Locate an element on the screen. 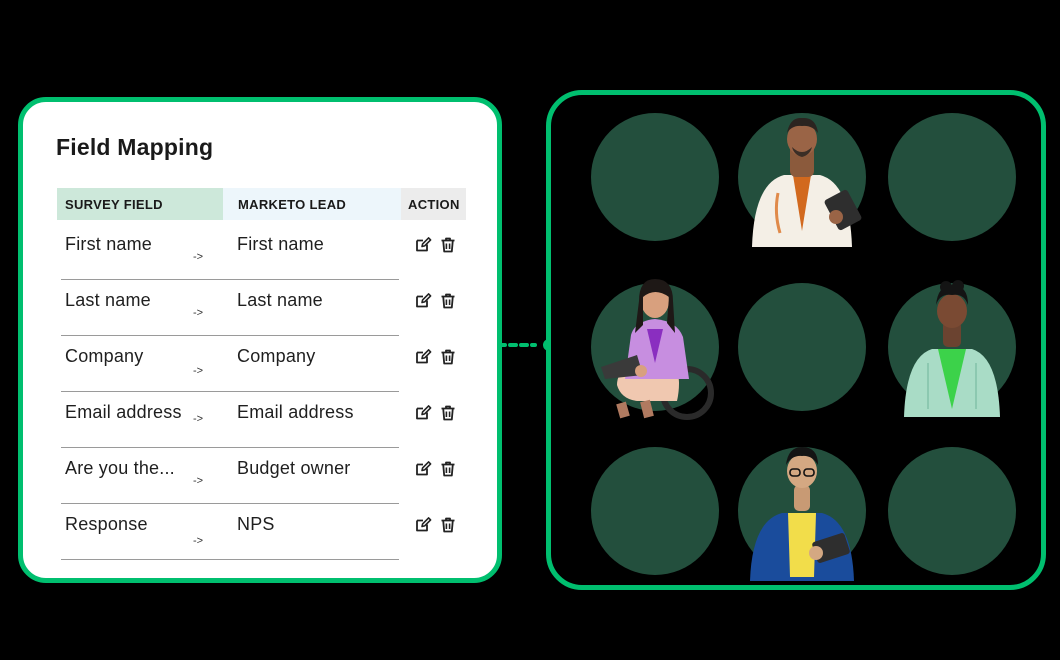 This screenshot has width=1060, height=660. survey-field-cell: Last name is located at coordinates (108, 300).